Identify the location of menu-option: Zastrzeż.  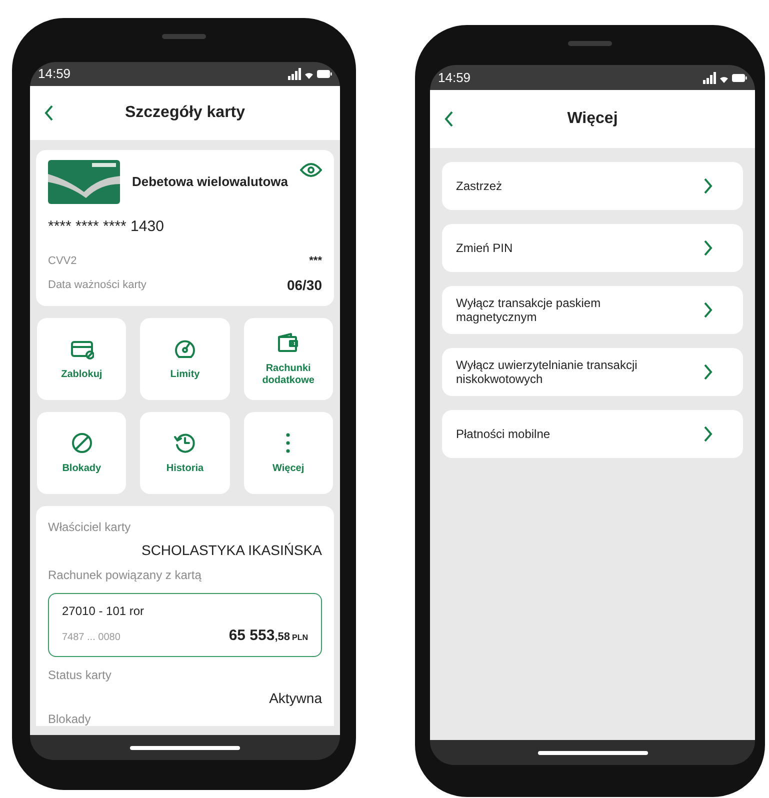
(592, 186).